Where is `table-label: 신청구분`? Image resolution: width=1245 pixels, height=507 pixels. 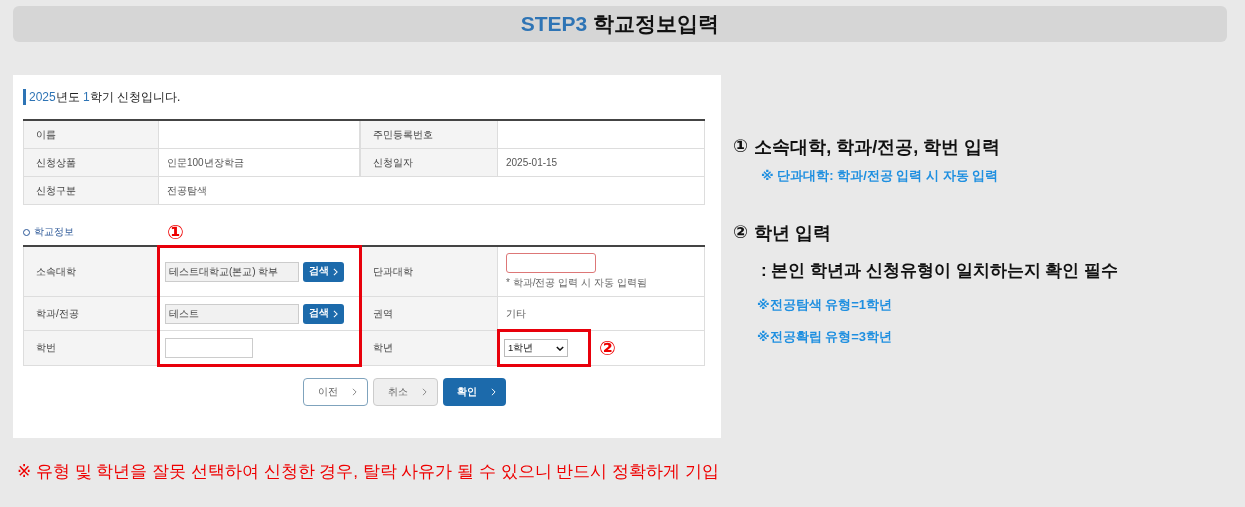 table-label: 신청구분 is located at coordinates (90, 191).